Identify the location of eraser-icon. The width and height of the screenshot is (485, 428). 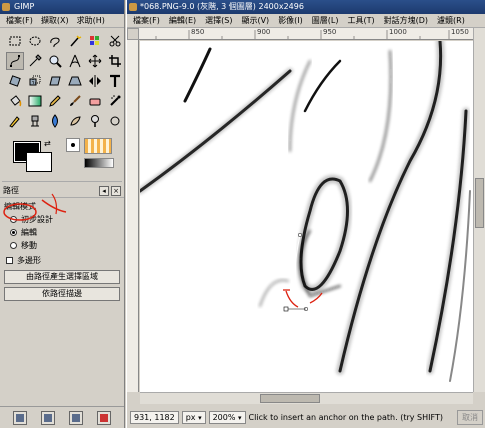
(95, 101).